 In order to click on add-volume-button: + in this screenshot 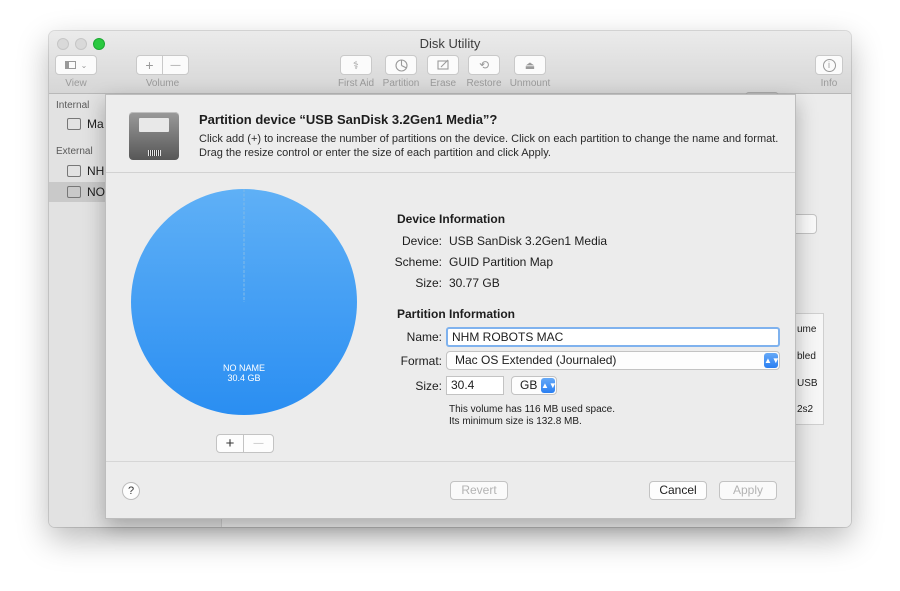, I will do `click(149, 65)`.